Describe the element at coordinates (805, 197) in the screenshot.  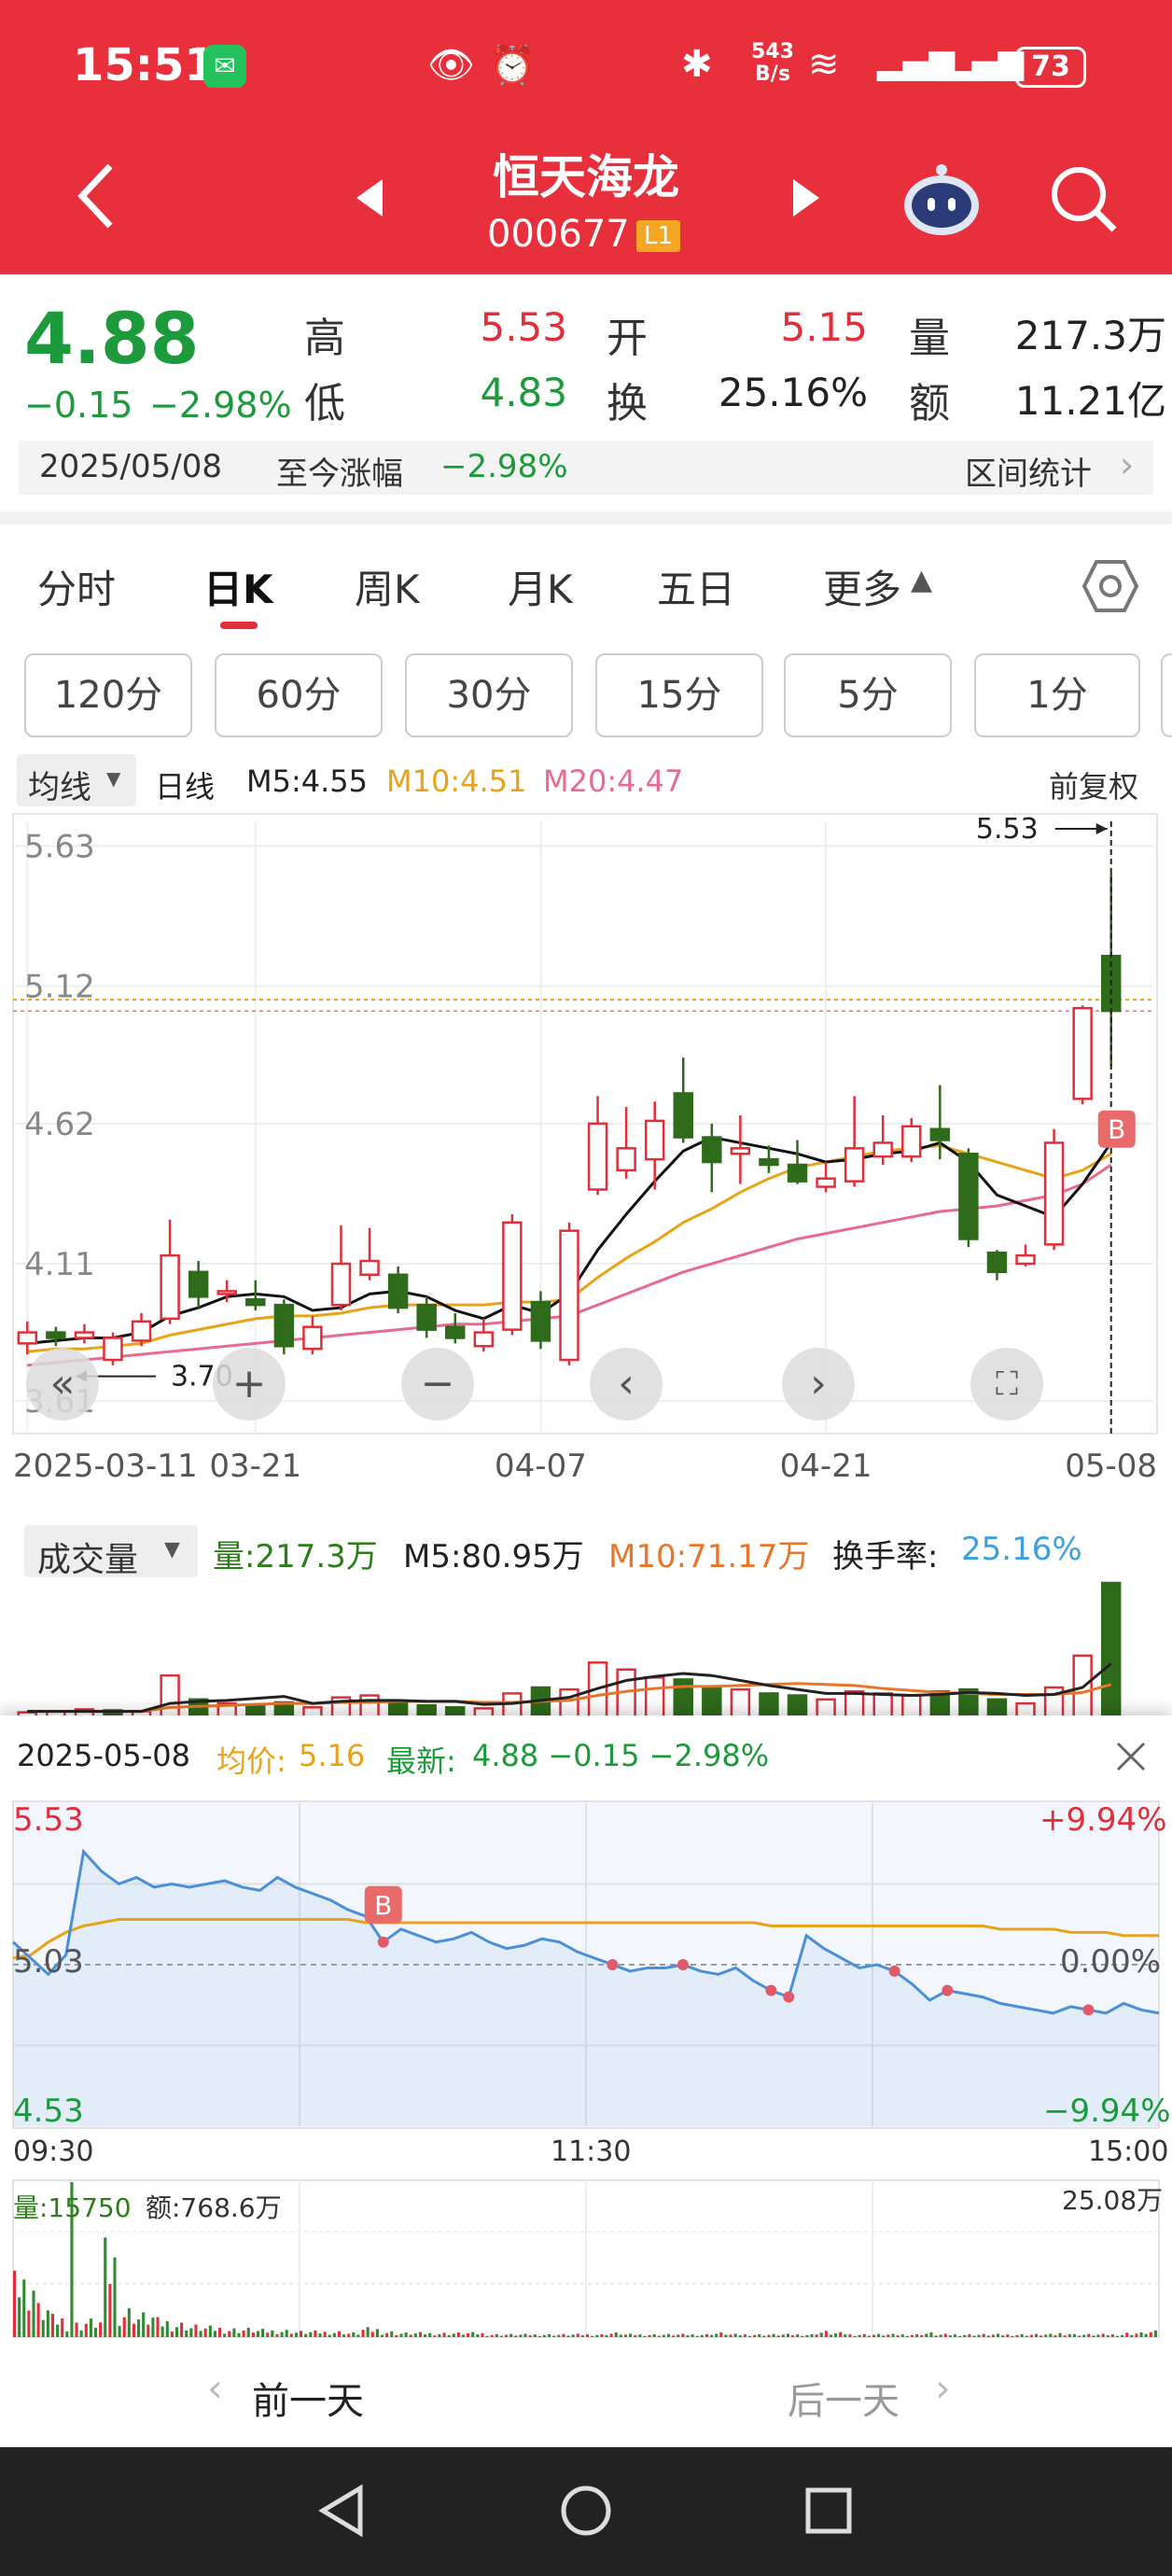
I see `next-stock-icon` at that location.